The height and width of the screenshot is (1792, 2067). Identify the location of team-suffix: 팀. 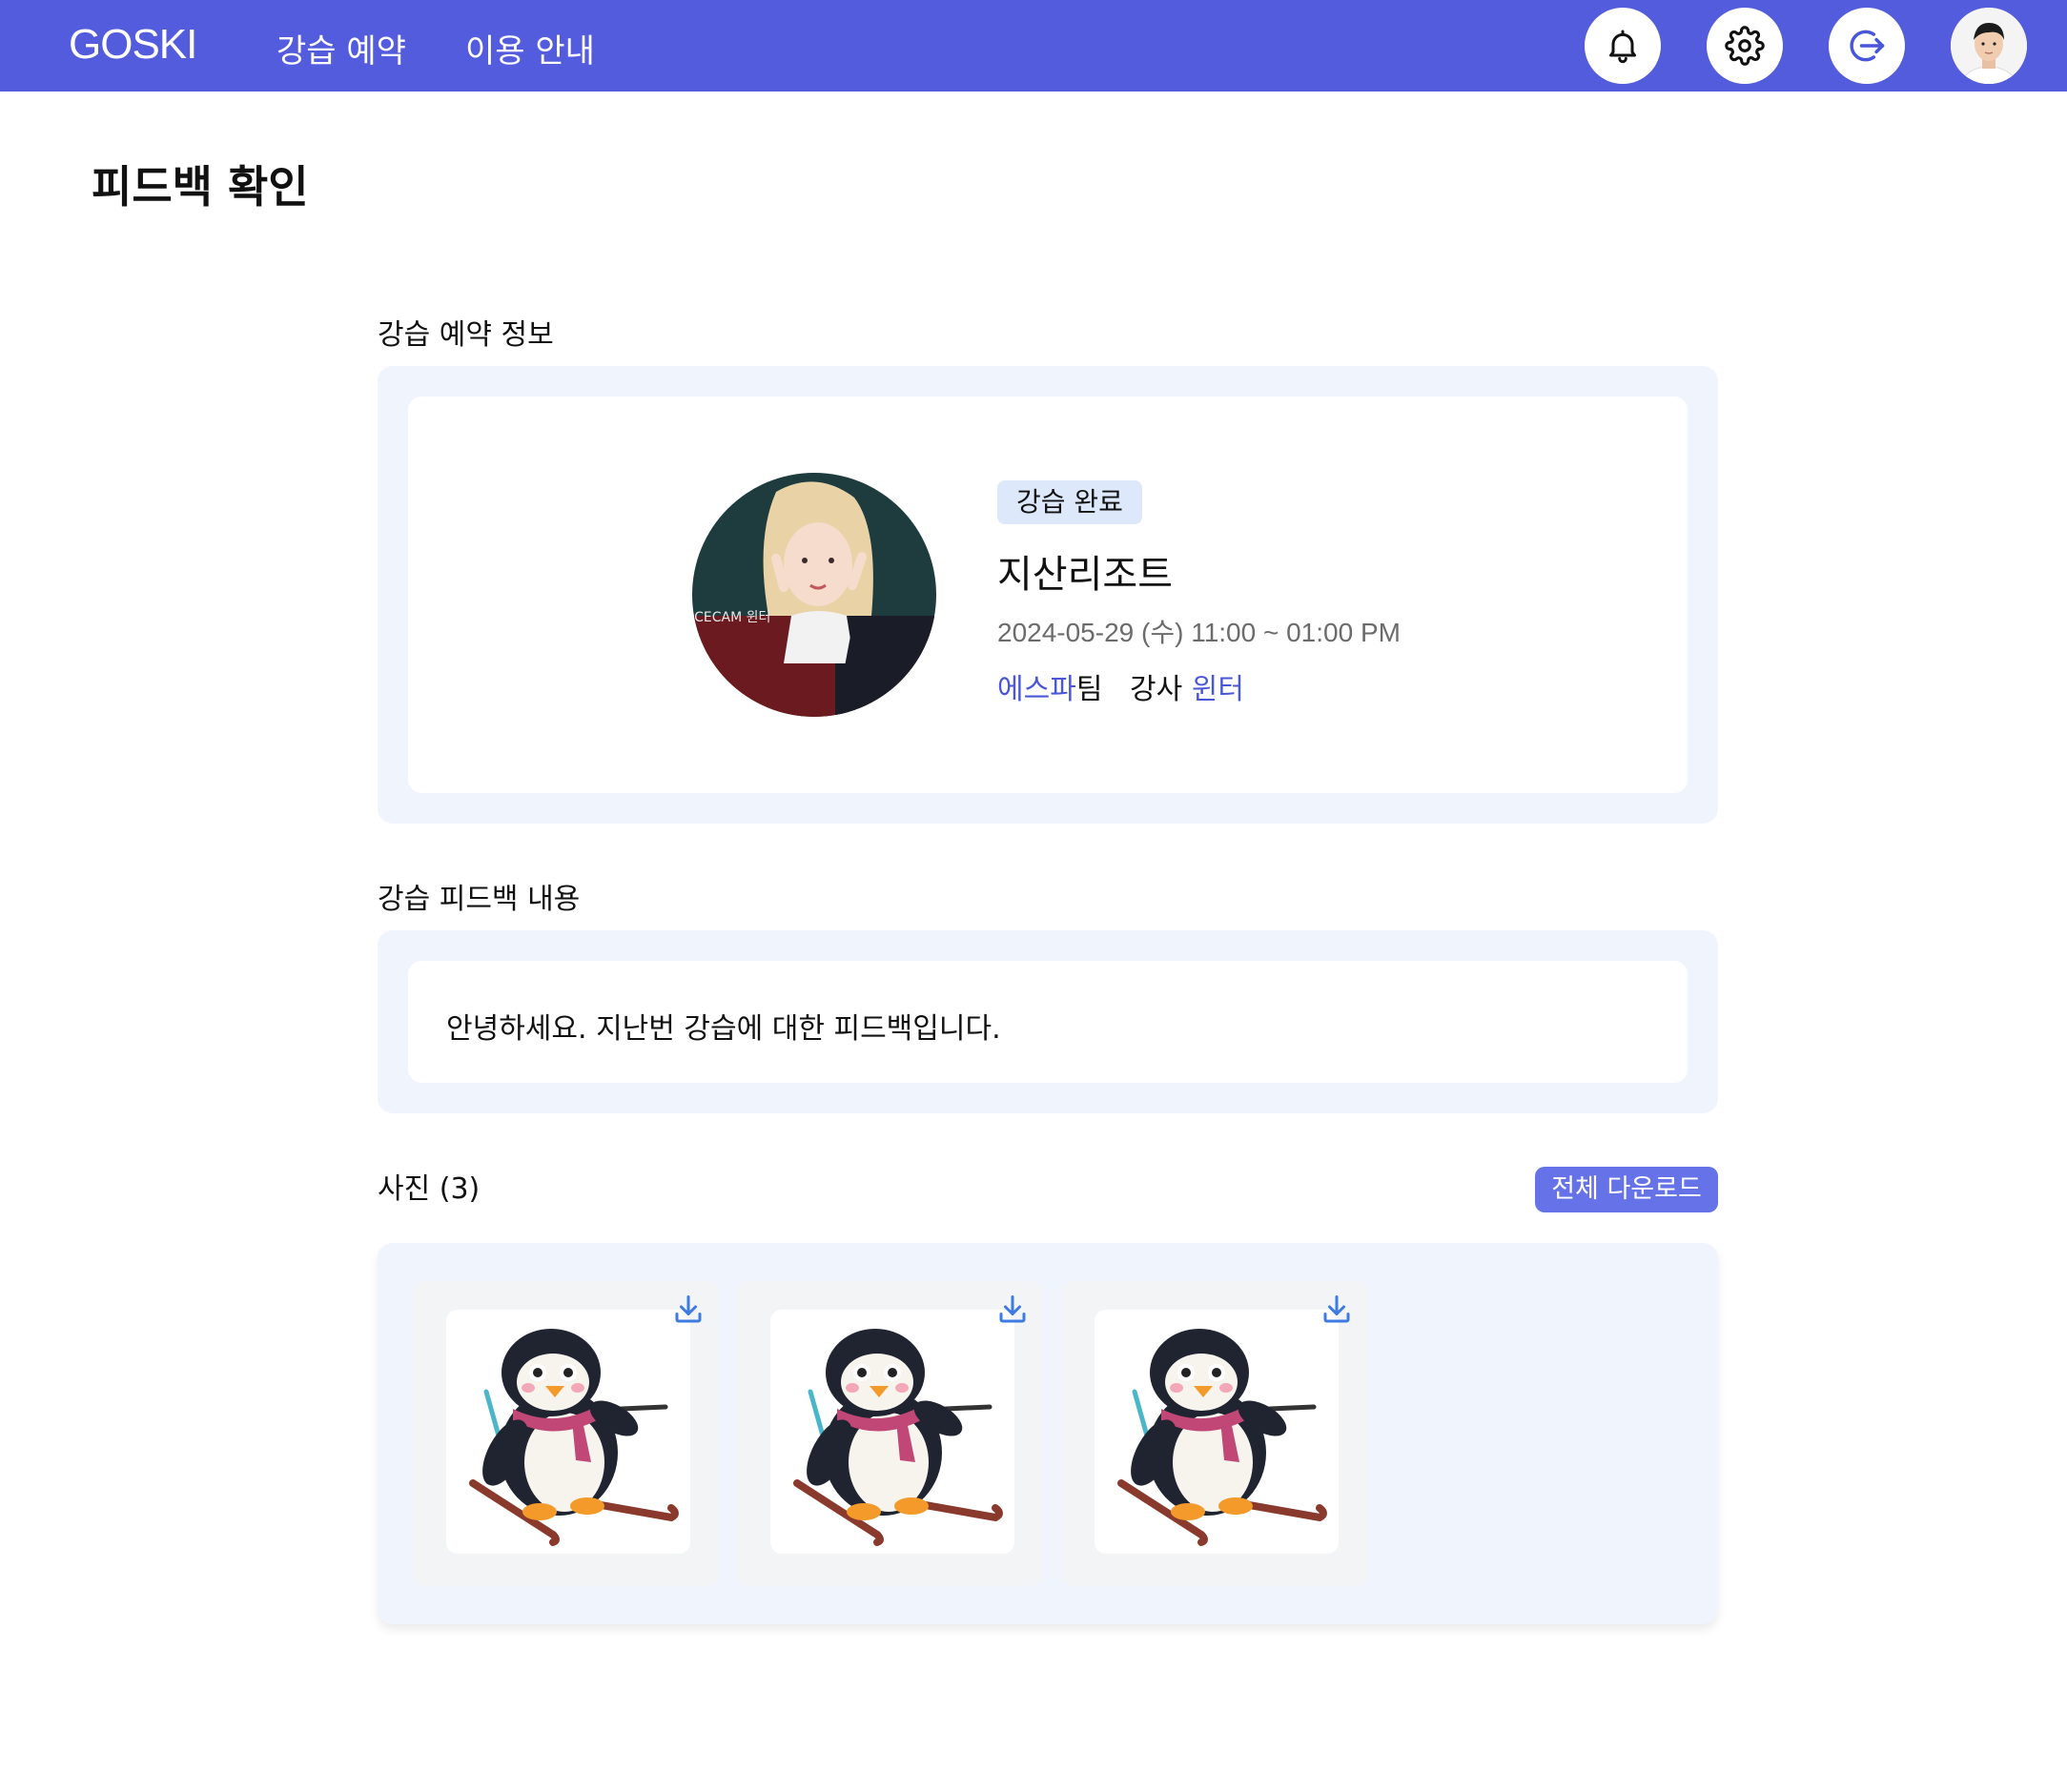
(1089, 689).